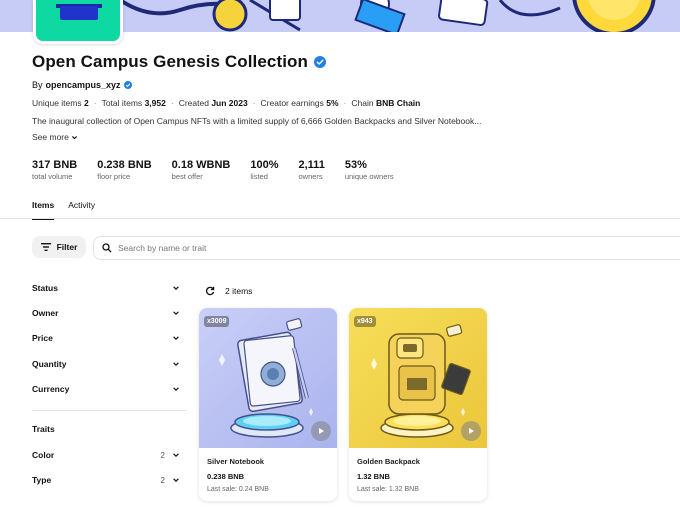 This screenshot has height=508, width=680. Describe the element at coordinates (42, 338) in the screenshot. I see `facet-label: Price` at that location.